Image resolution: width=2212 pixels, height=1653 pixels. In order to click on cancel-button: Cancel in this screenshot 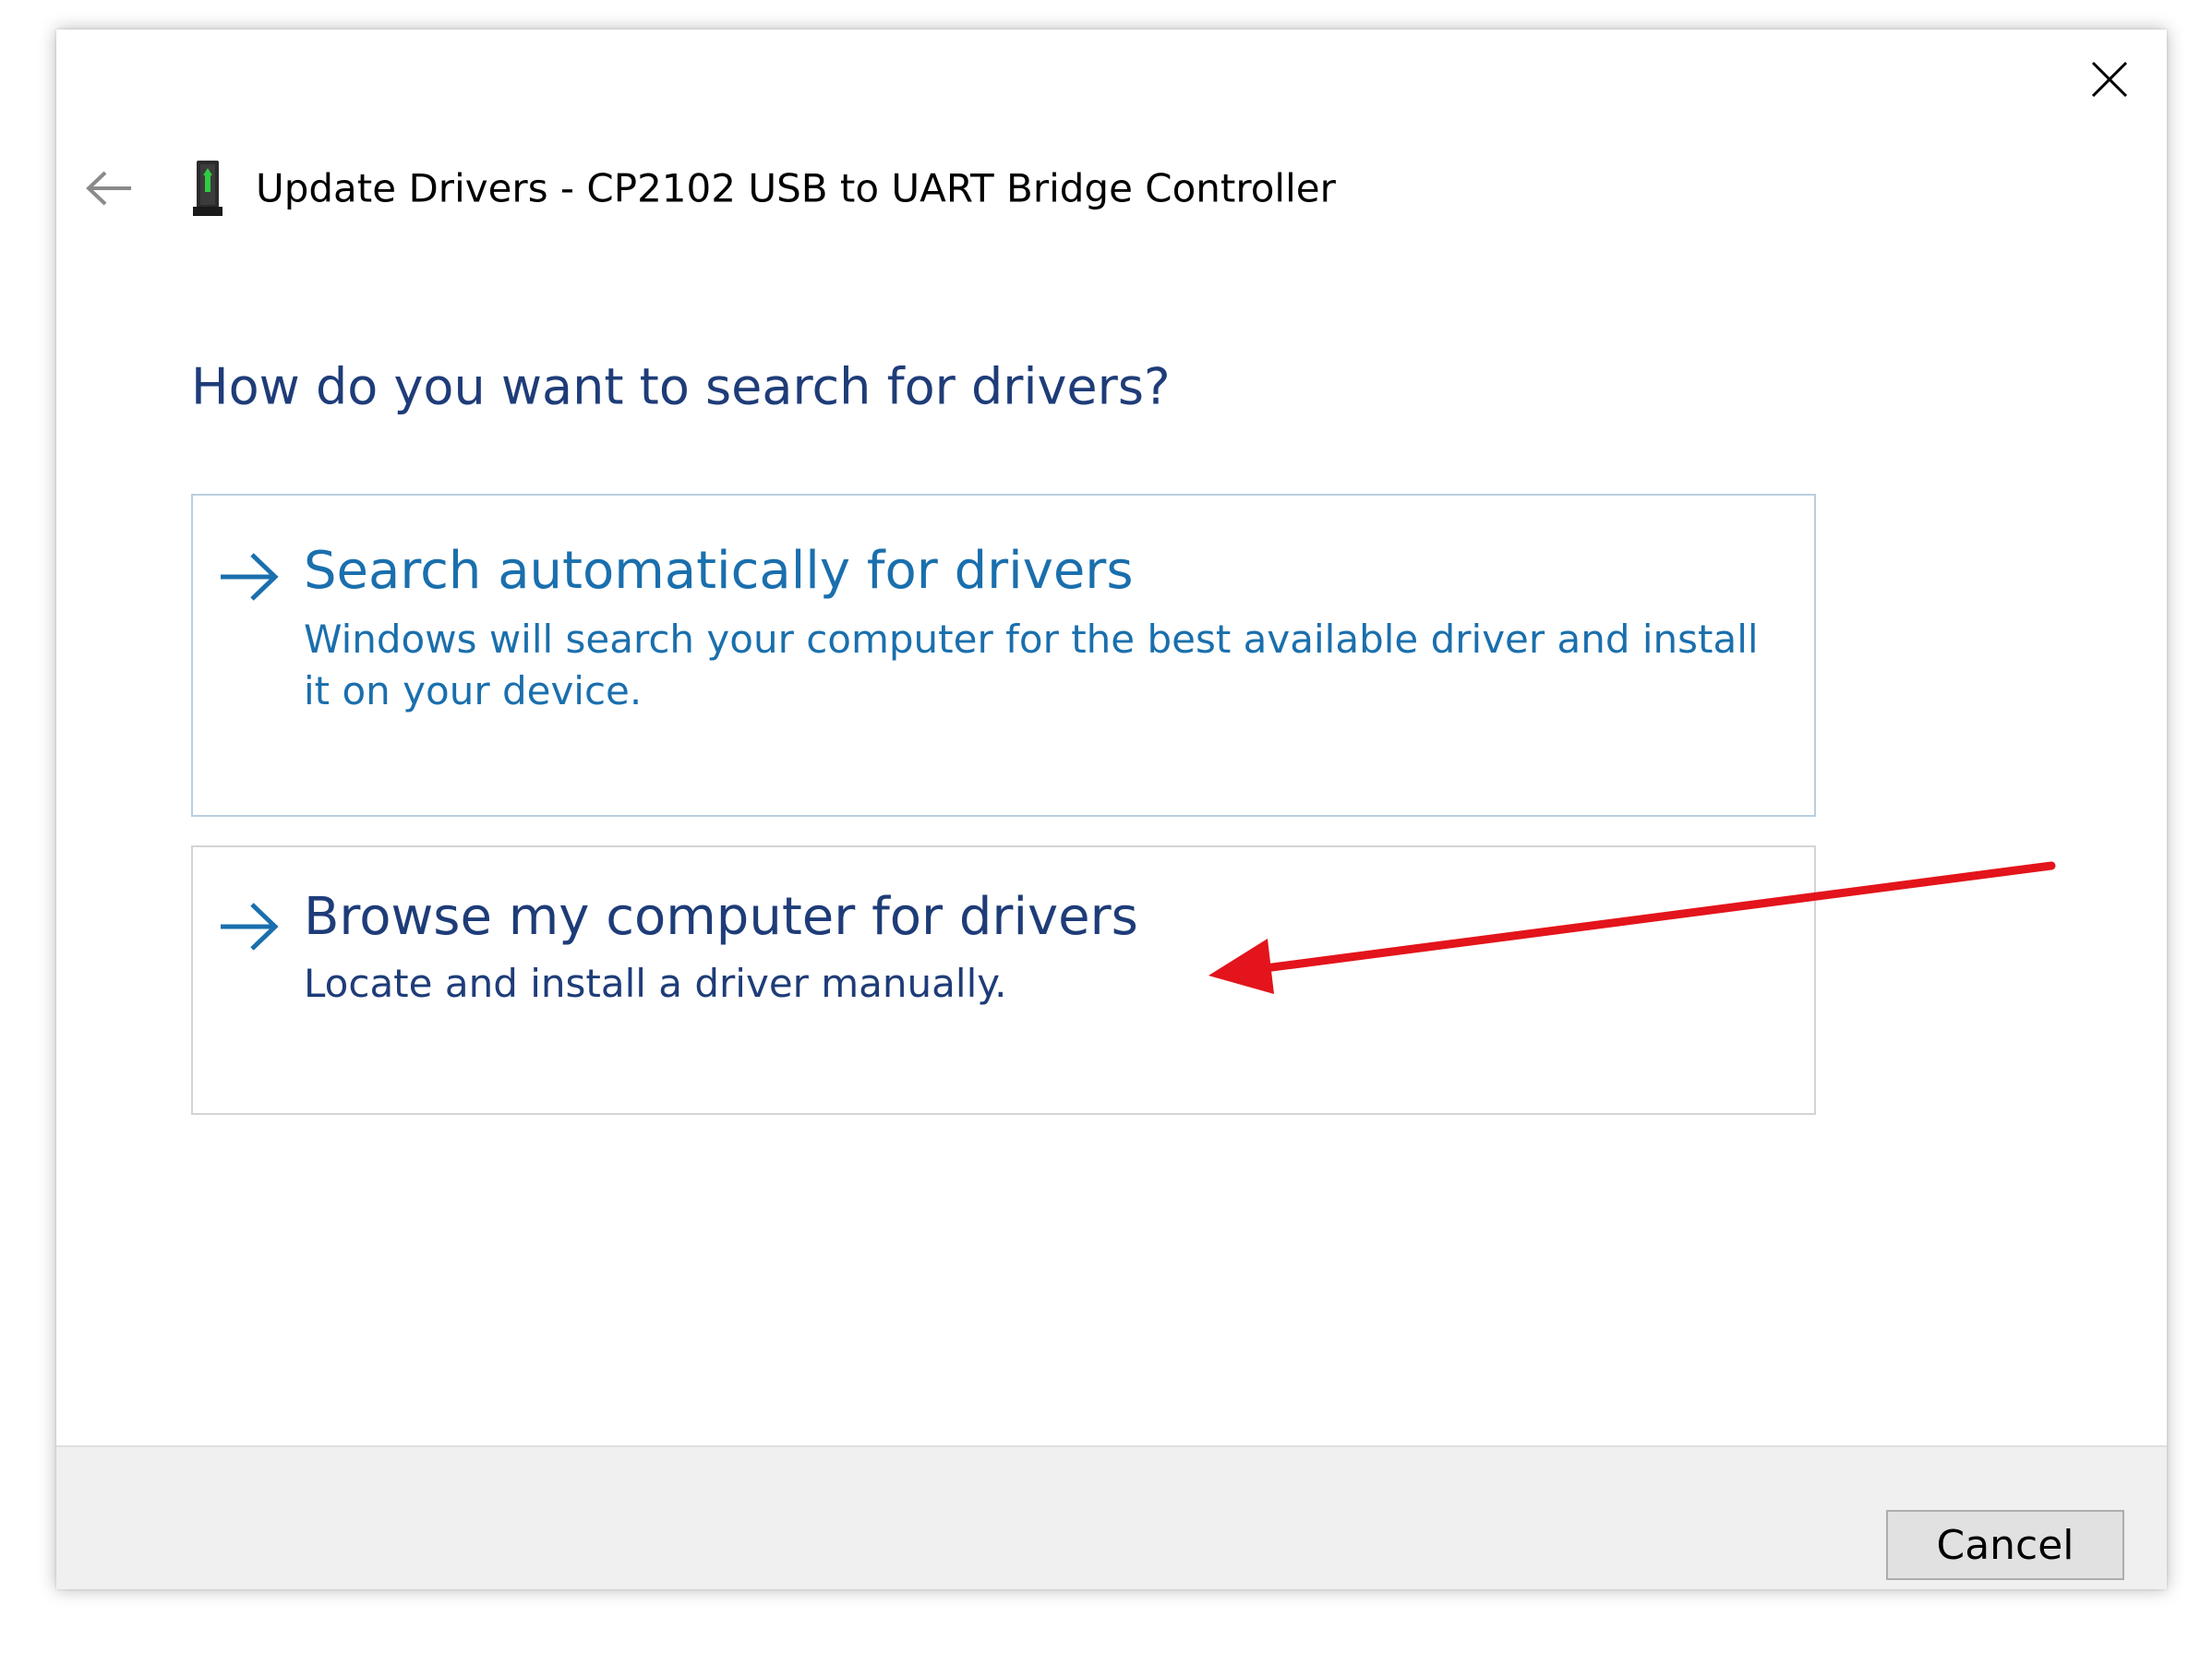, I will do `click(2005, 1545)`.